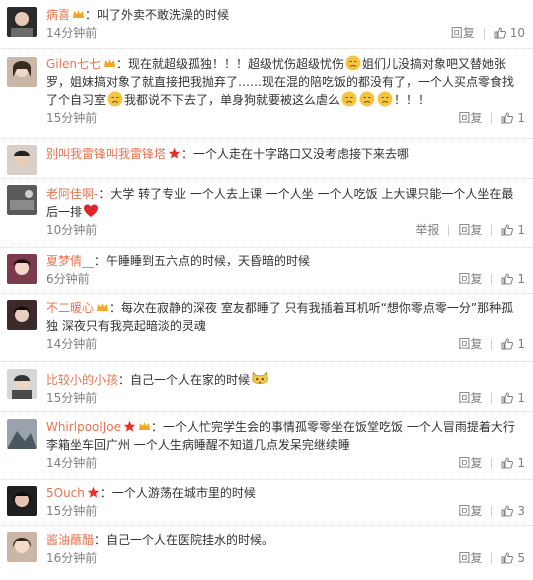 The height and width of the screenshot is (580, 533). Describe the element at coordinates (163, 15) in the screenshot. I see `comment-text: 叫了外卖不敢洗澡的时候` at that location.